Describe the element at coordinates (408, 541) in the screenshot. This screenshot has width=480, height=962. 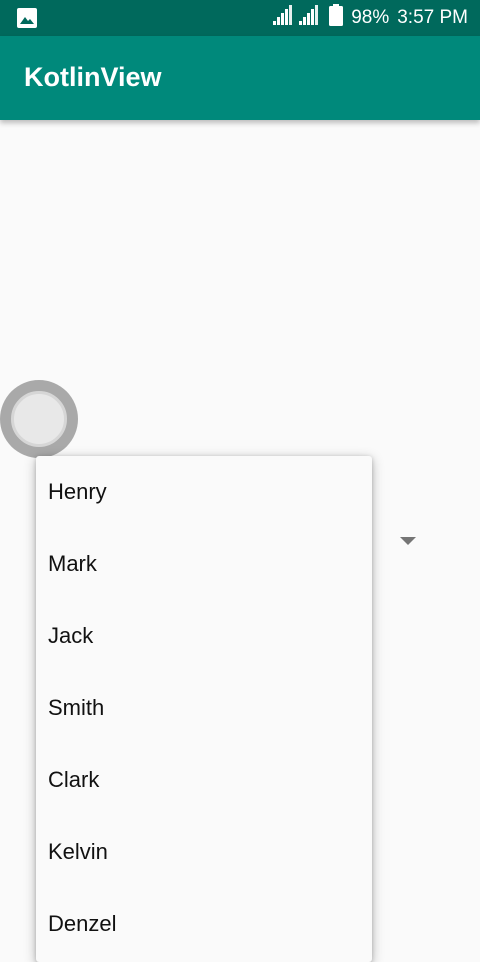
I see `spinner-arrow-icon` at that location.